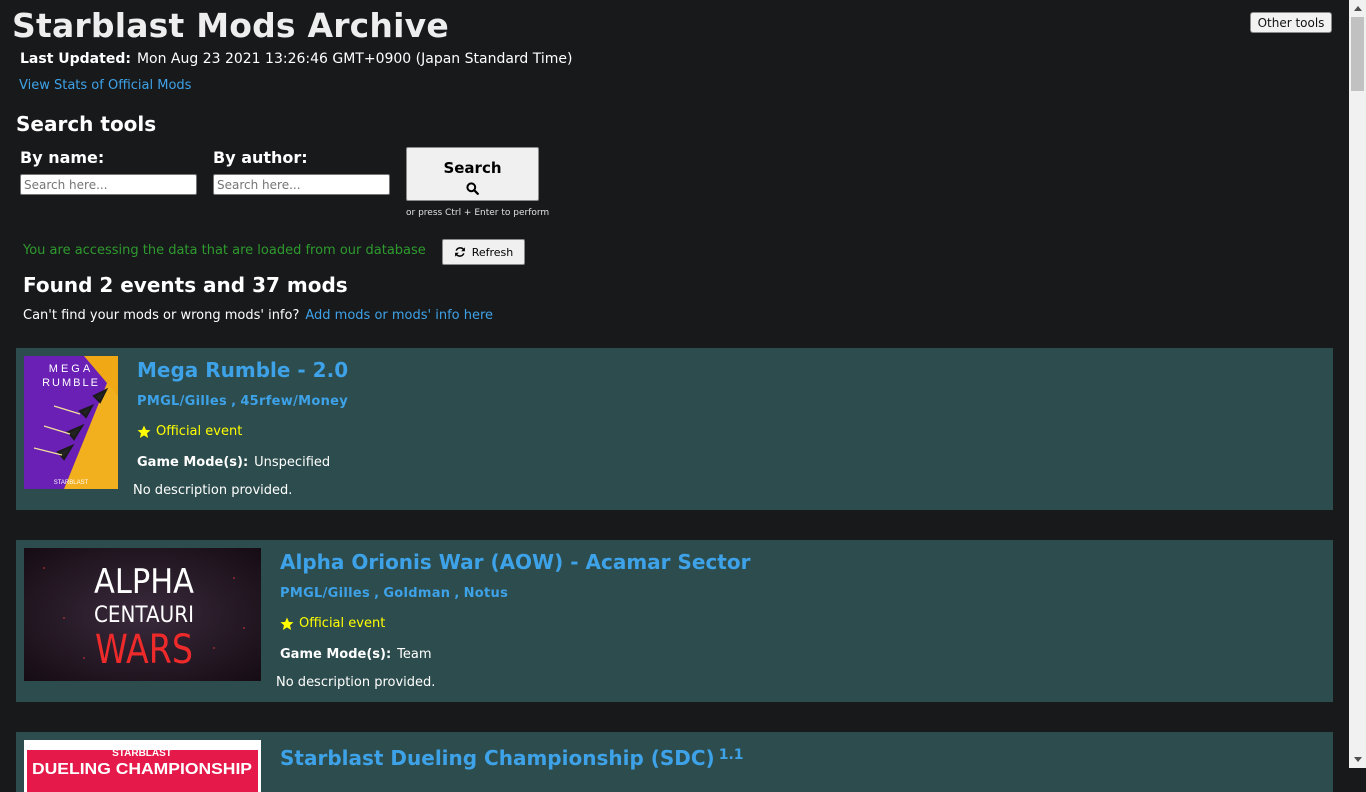 Image resolution: width=1366 pixels, height=792 pixels. What do you see at coordinates (142, 753) in the screenshot?
I see `thumbnail-title-line: STARBLAST` at bounding box center [142, 753].